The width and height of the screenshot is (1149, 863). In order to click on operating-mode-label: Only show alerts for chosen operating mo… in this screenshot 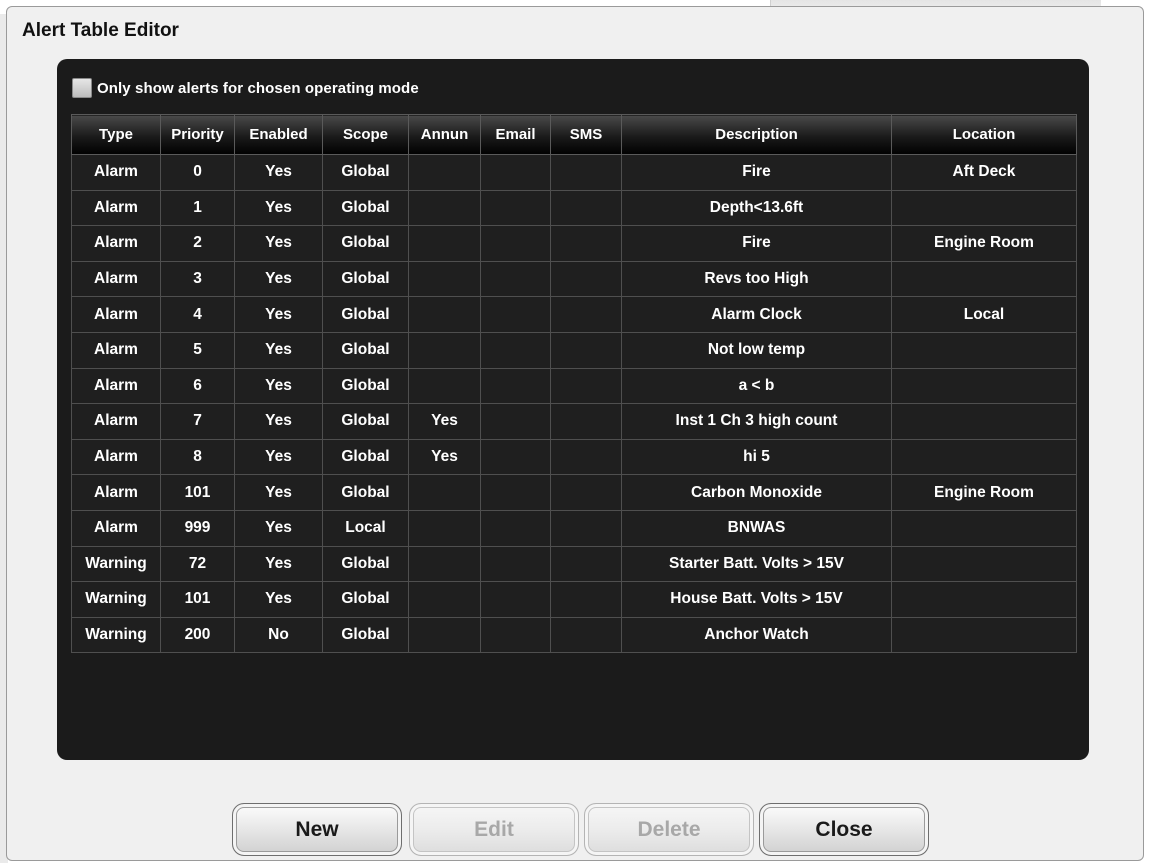, I will do `click(258, 88)`.